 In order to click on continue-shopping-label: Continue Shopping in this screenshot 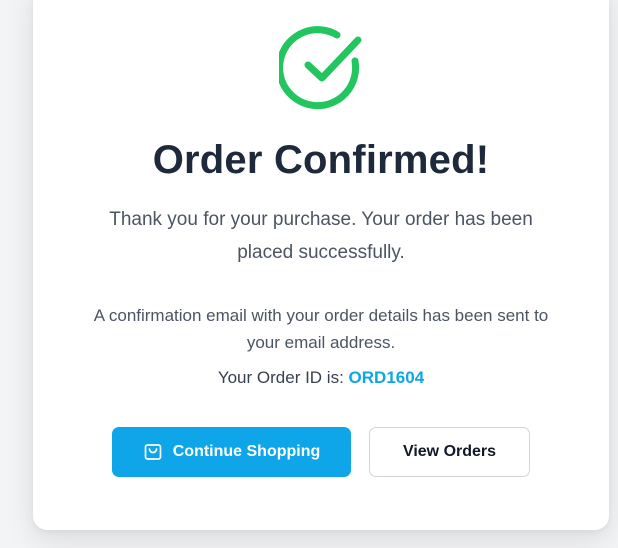, I will do `click(246, 451)`.